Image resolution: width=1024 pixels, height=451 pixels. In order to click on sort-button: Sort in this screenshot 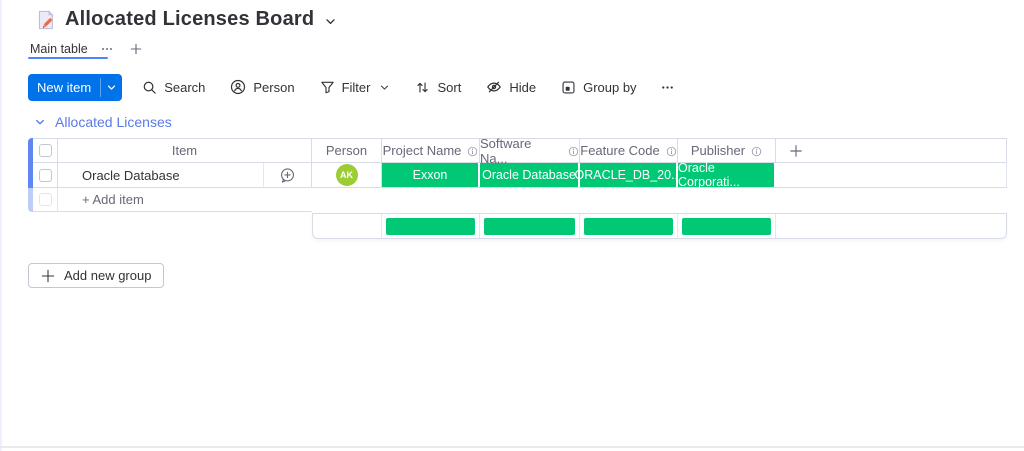, I will do `click(438, 87)`.